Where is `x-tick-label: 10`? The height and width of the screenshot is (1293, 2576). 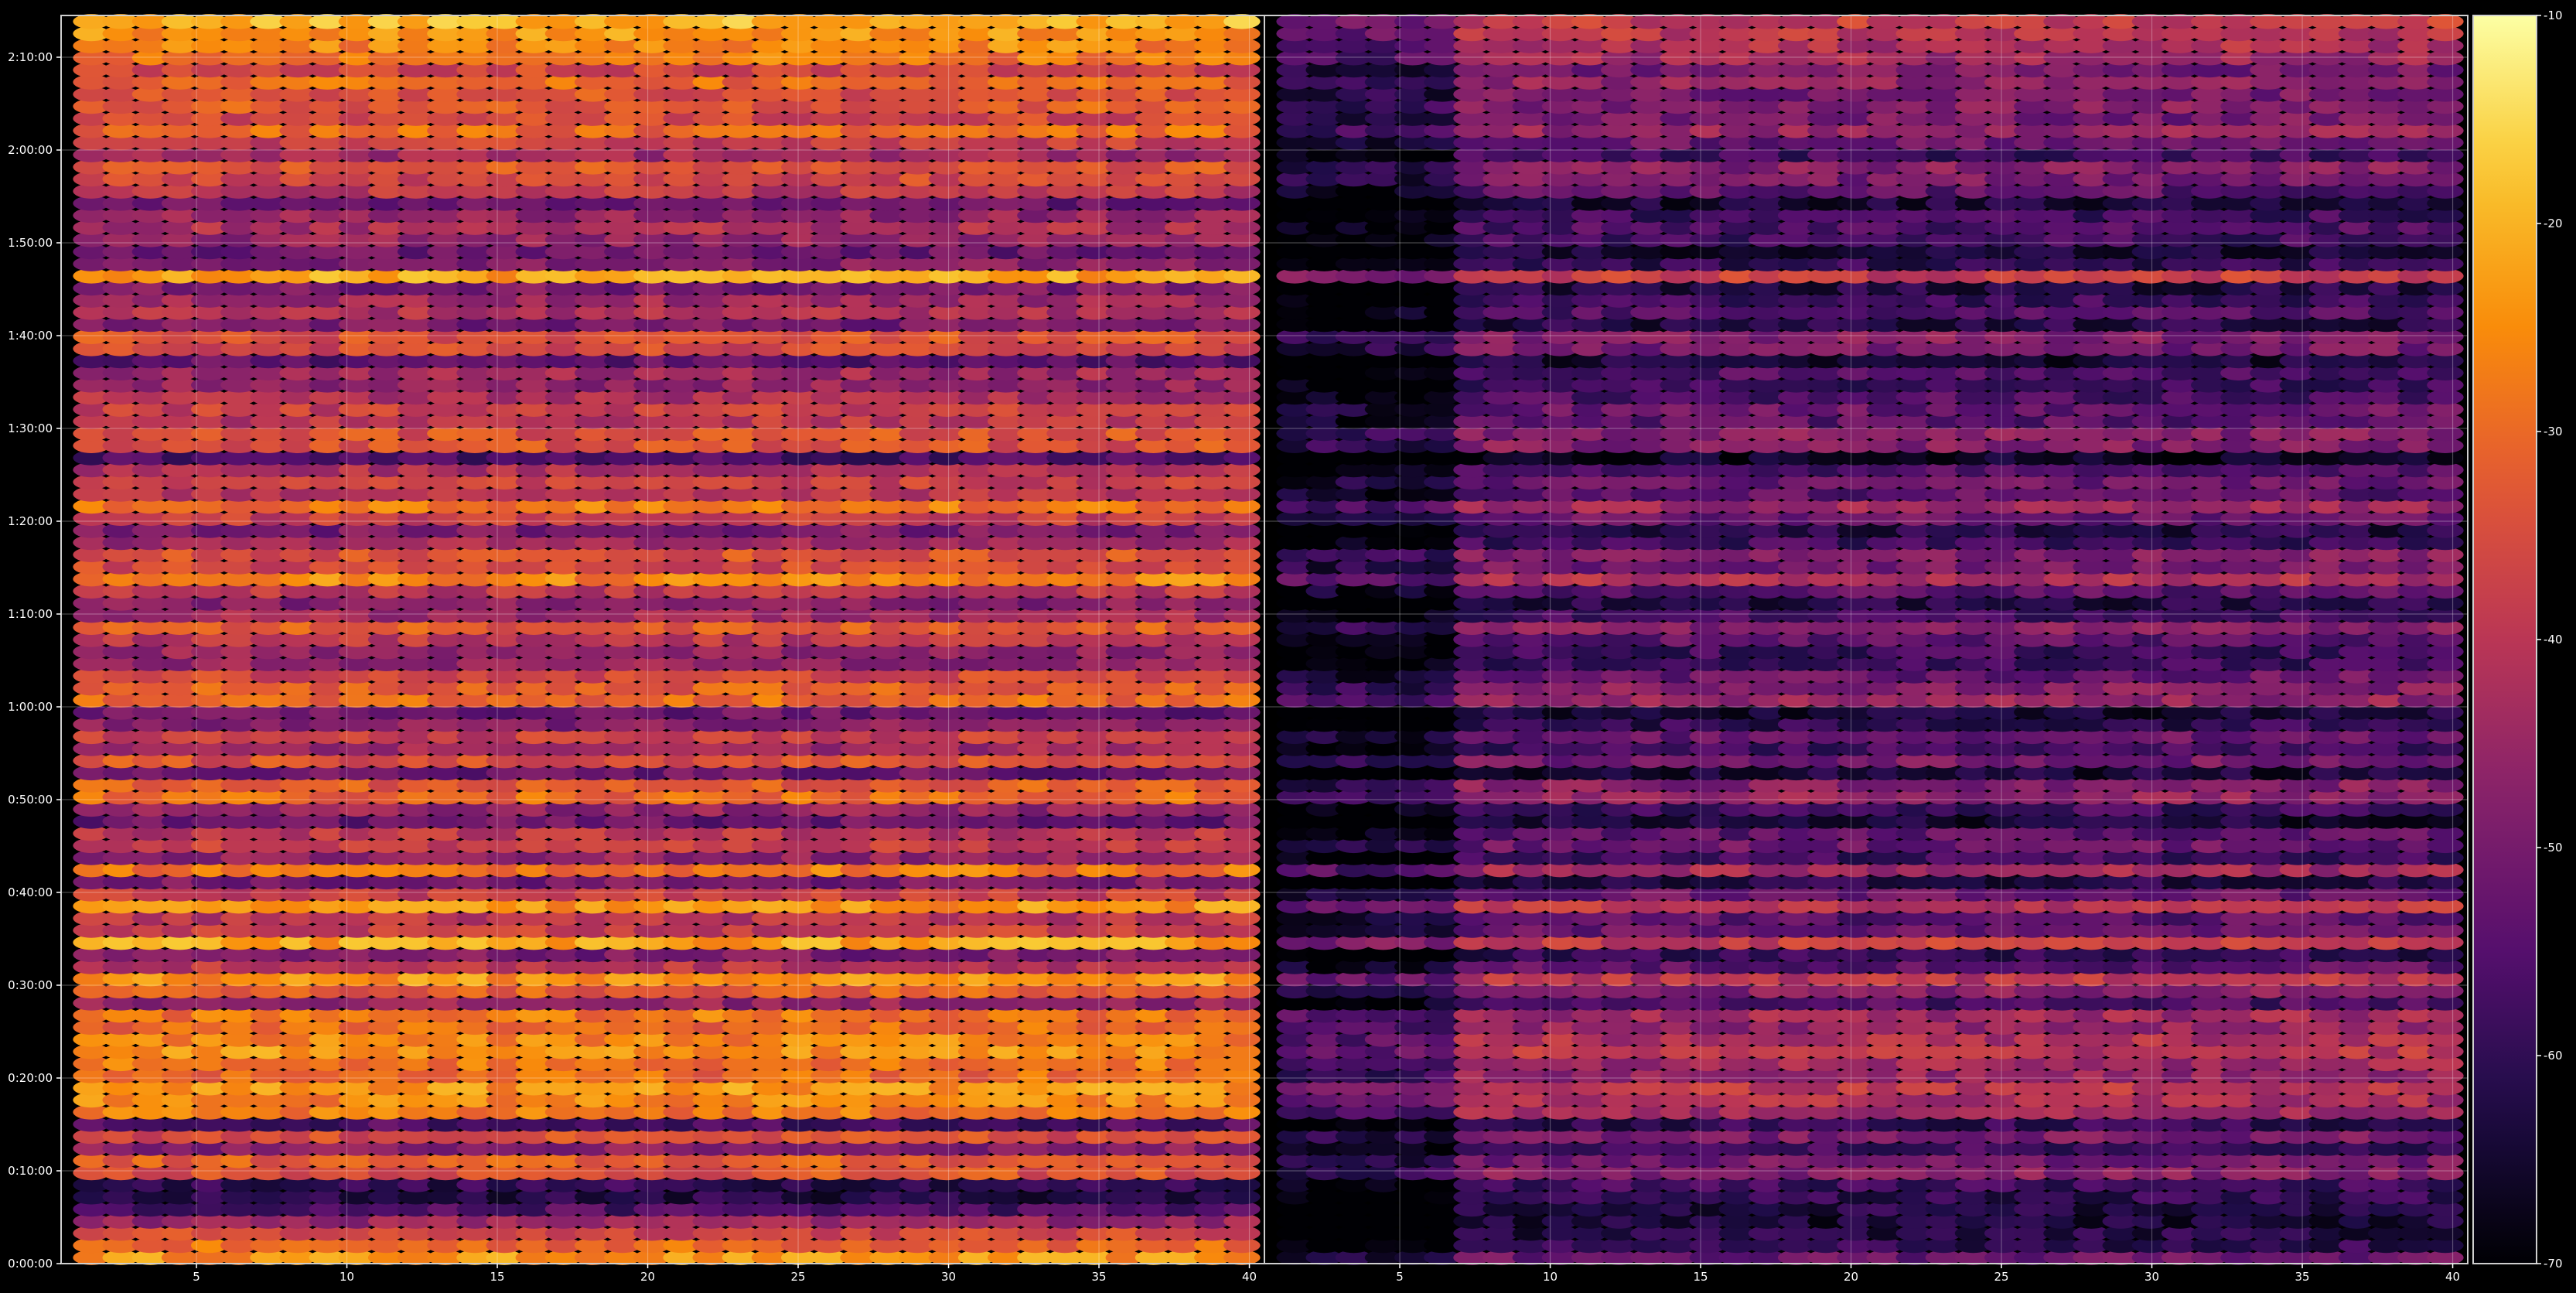
x-tick-label: 10 is located at coordinates (347, 1277).